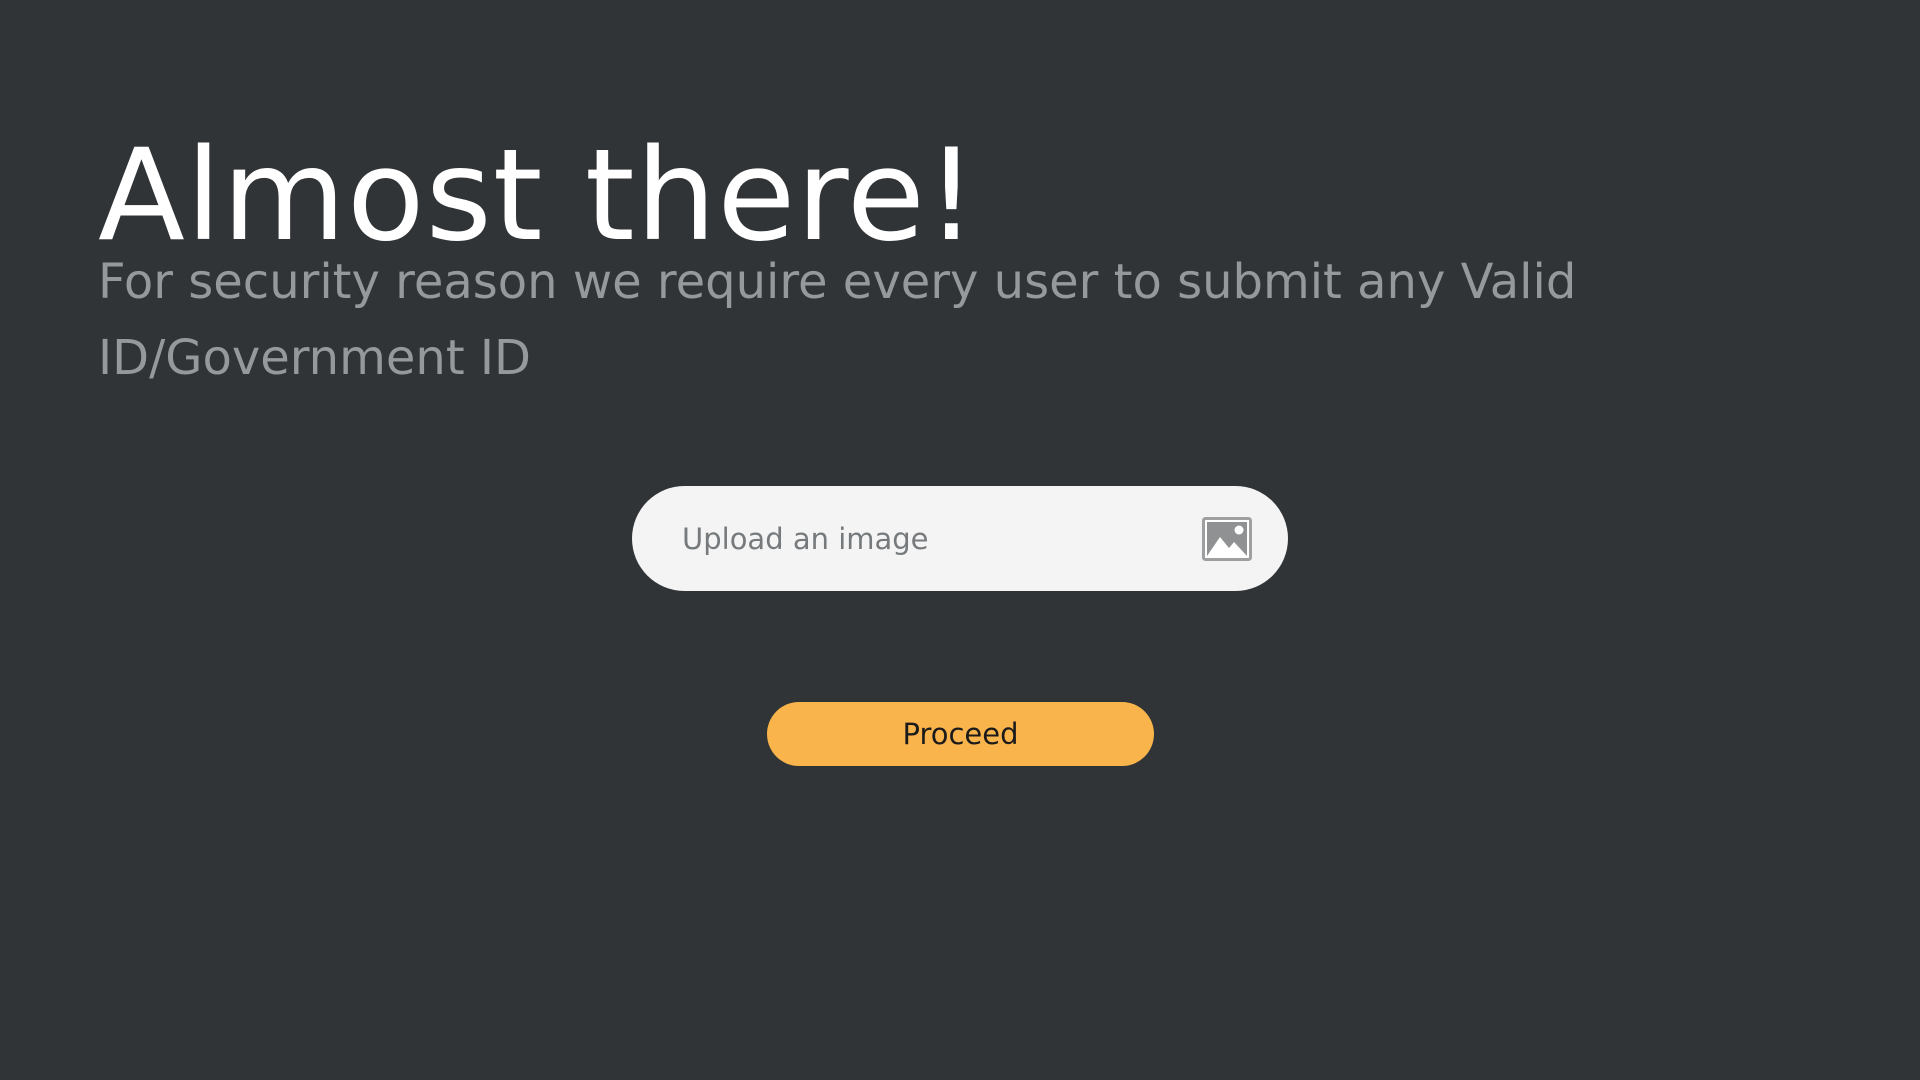 The width and height of the screenshot is (1920, 1080). What do you see at coordinates (805, 538) in the screenshot?
I see `upload-placeholder: Upload an image` at bounding box center [805, 538].